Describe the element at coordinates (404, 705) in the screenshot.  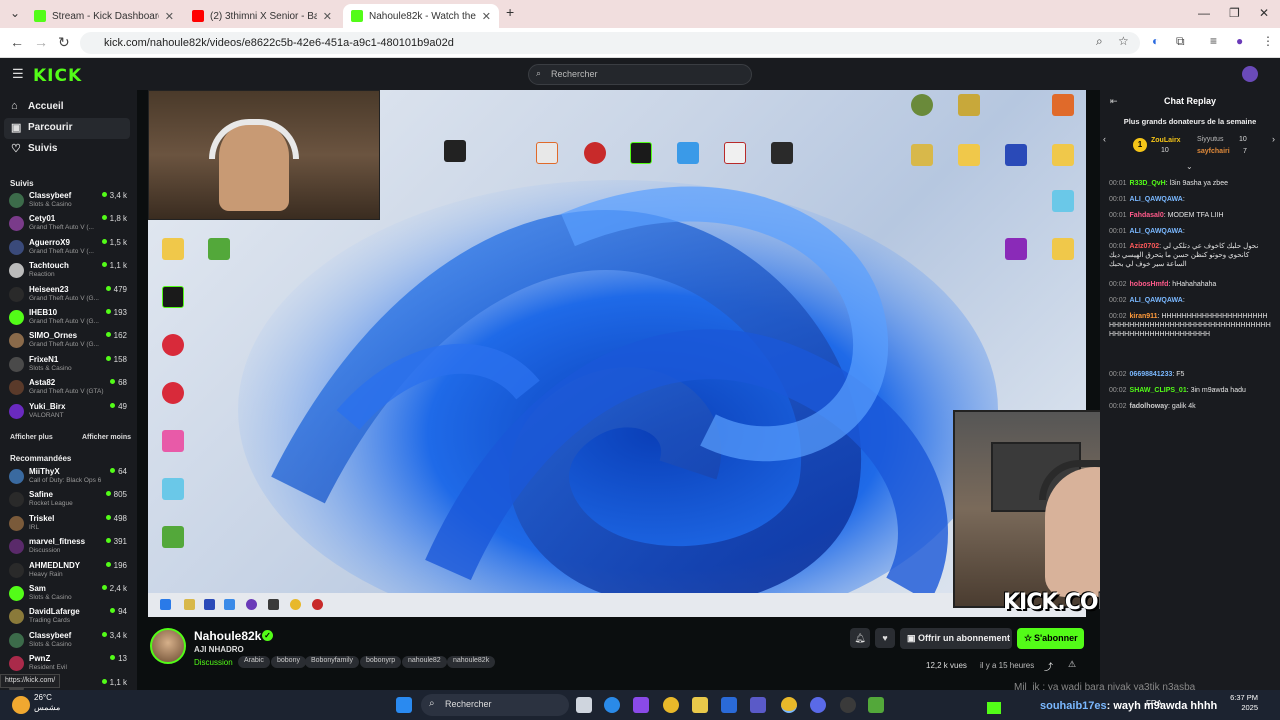
I see `windows-start-icon` at that location.